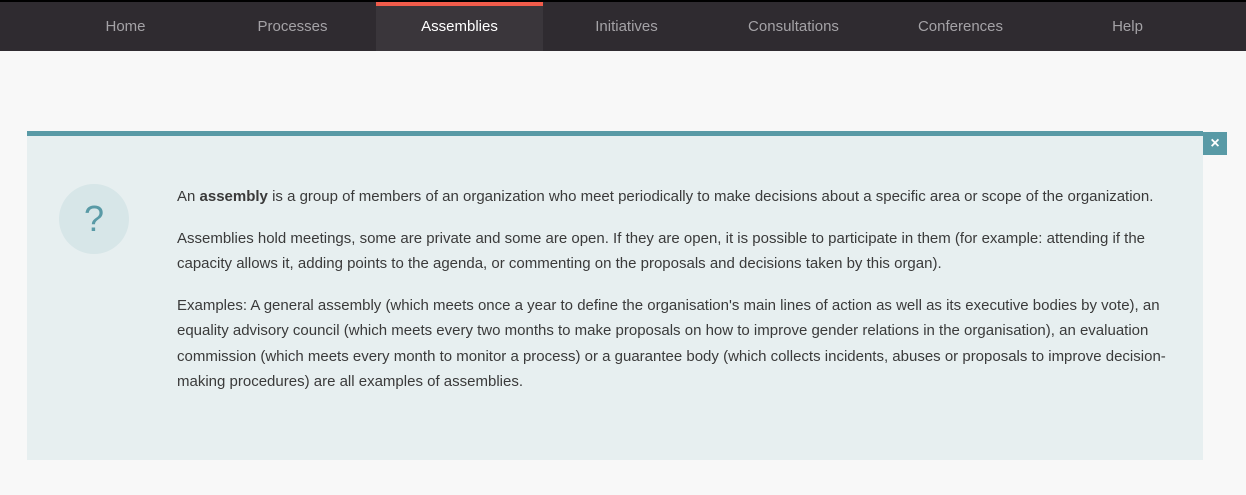 The height and width of the screenshot is (495, 1246). I want to click on nav-label-consultations: Consultations, so click(793, 26).